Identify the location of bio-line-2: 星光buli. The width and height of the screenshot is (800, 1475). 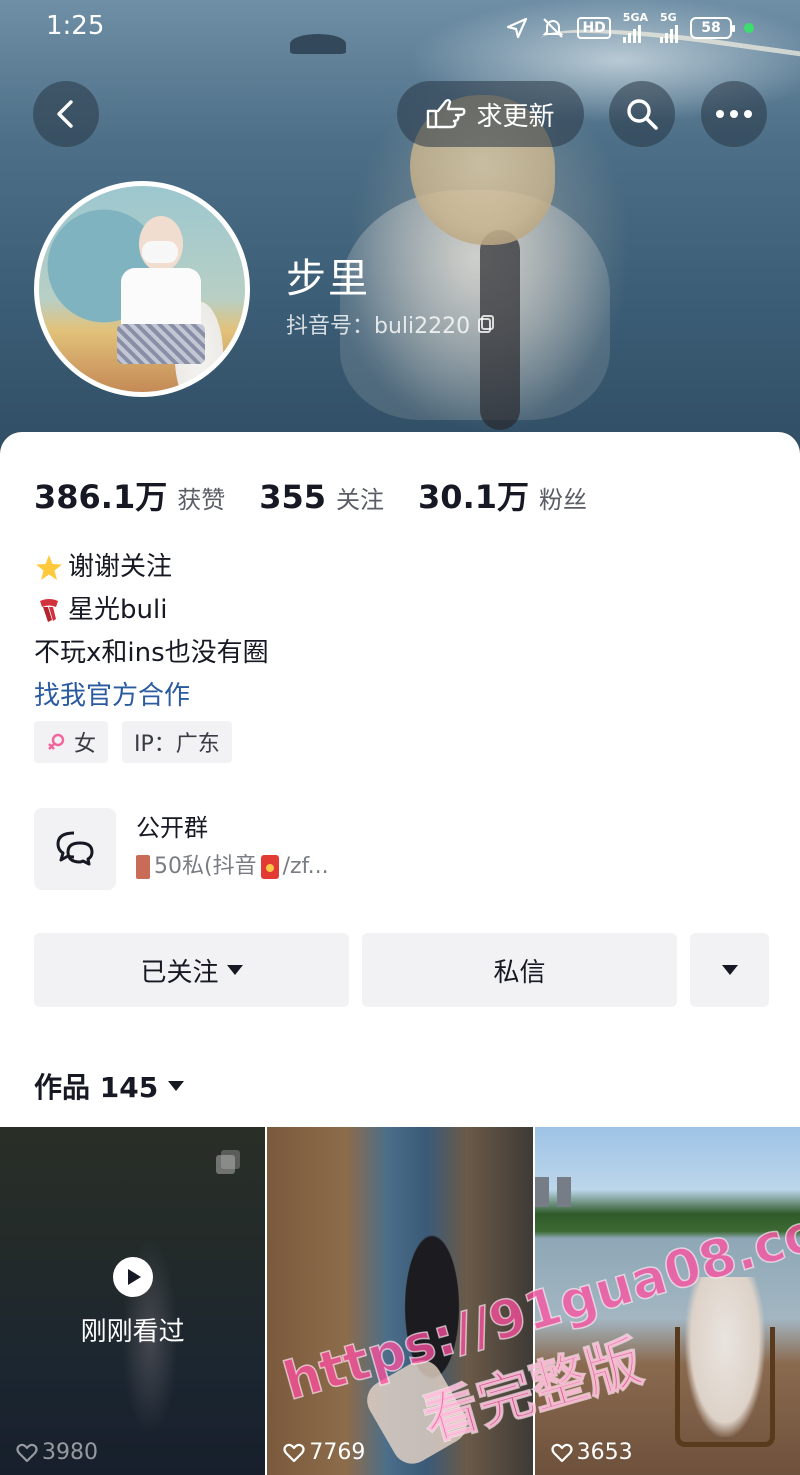
(151, 610).